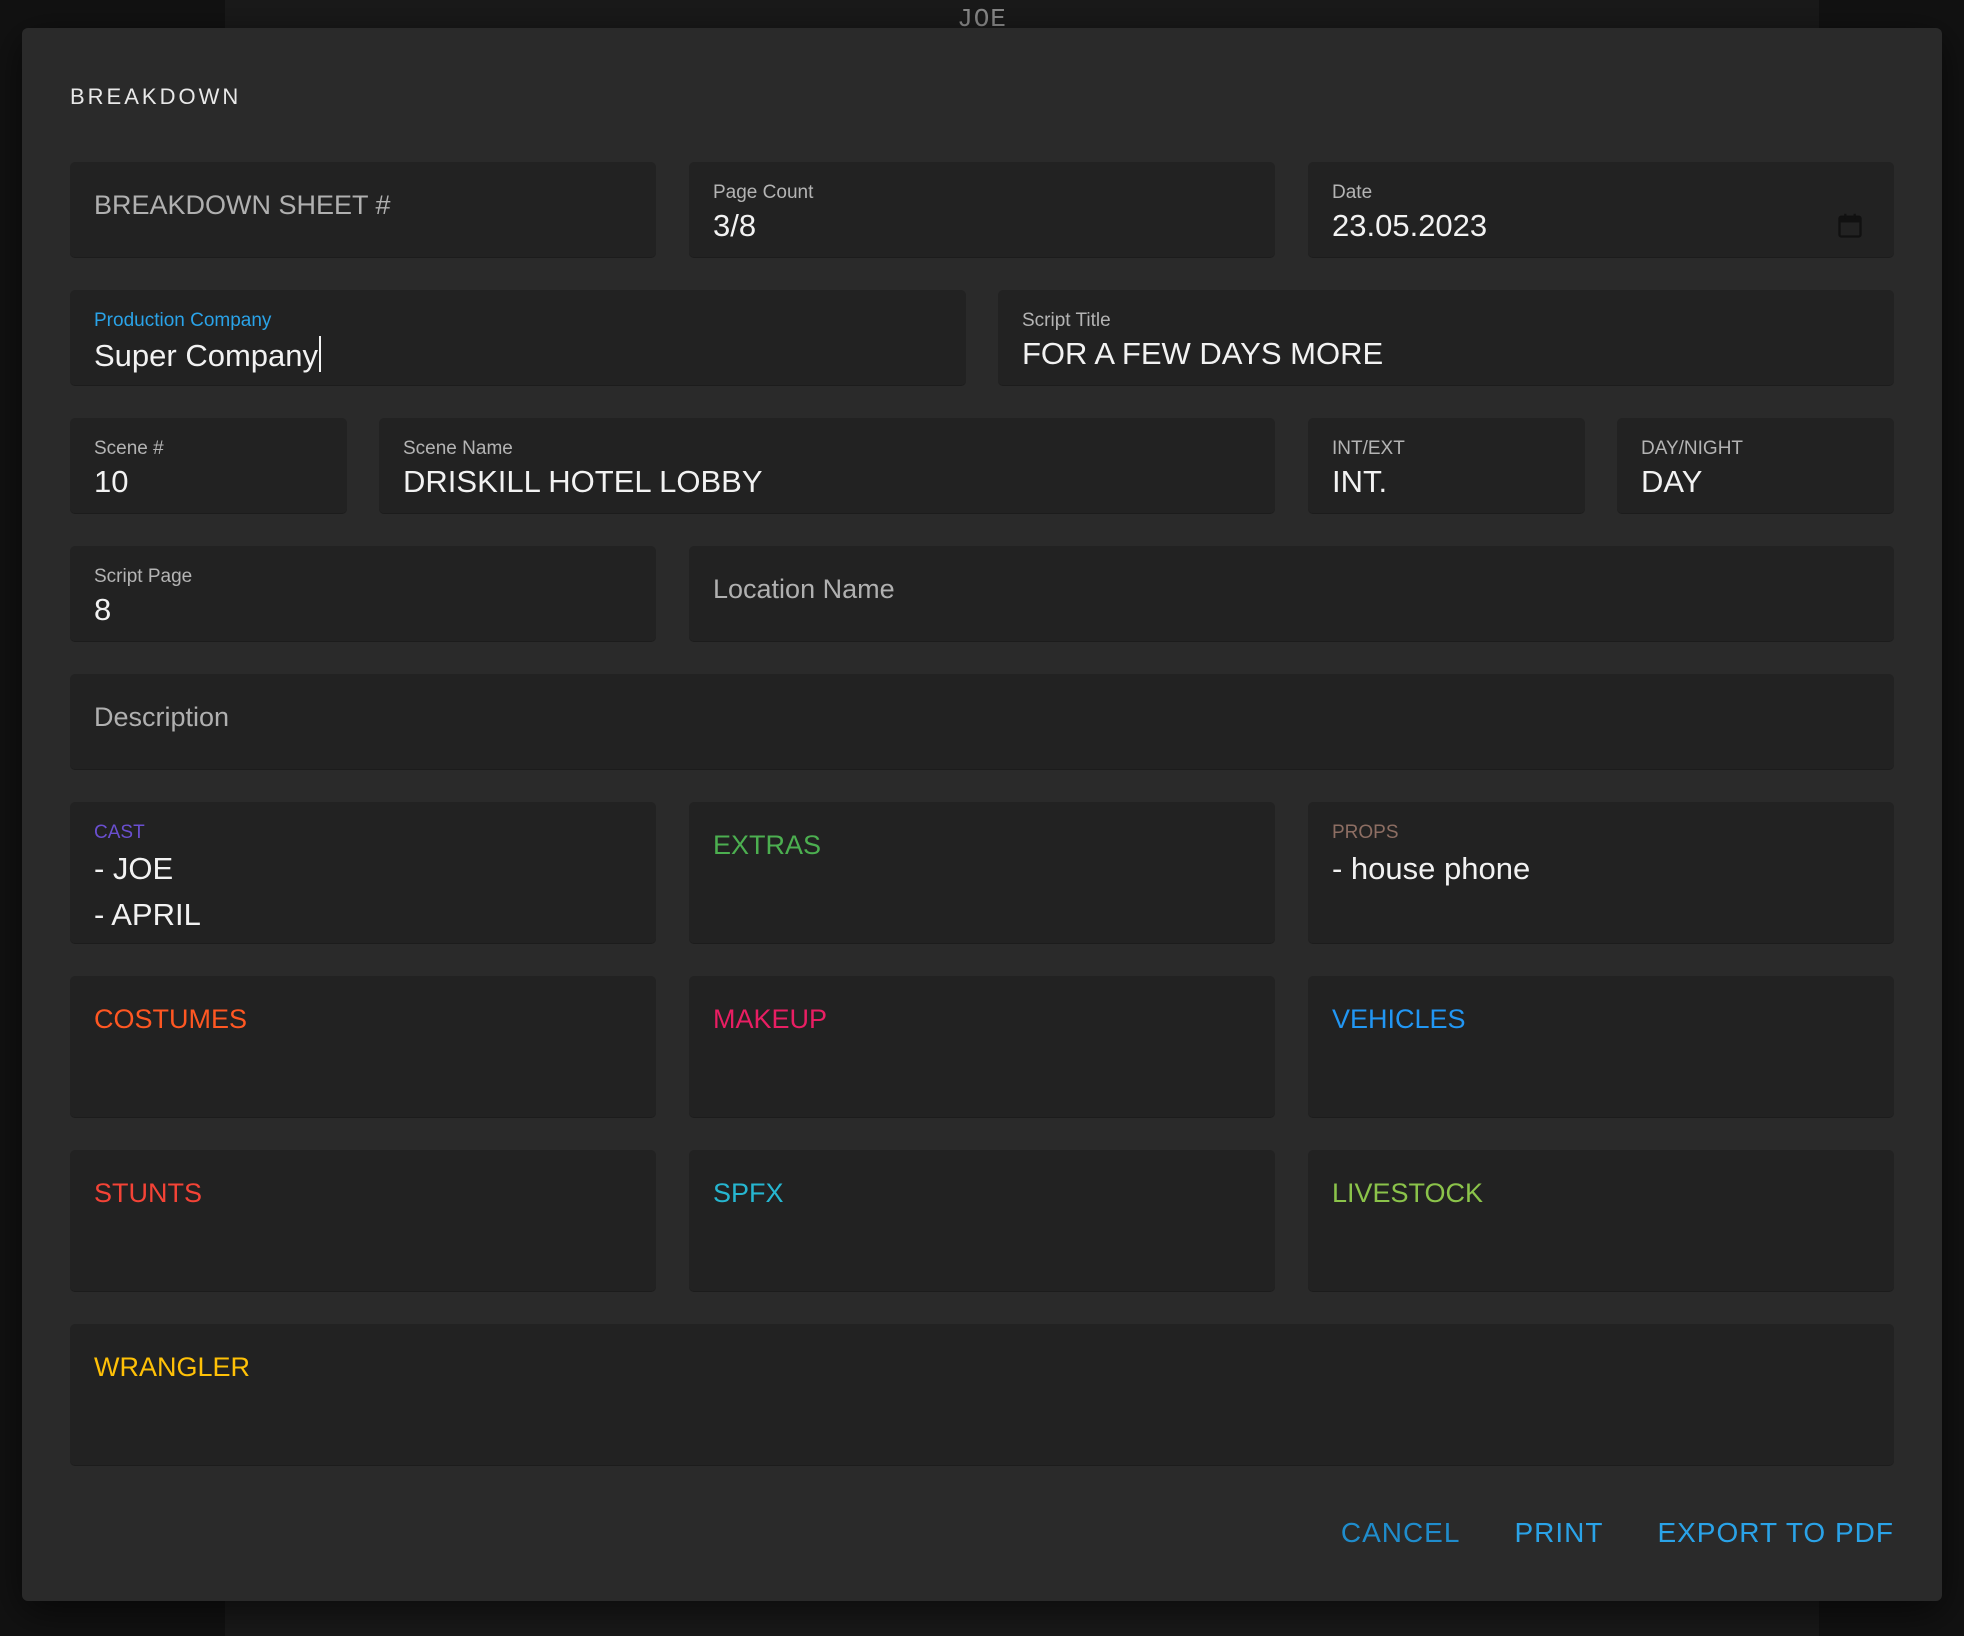 This screenshot has width=1964, height=1636. I want to click on scene-name-value: DRISKILL HOTEL LOBBY, so click(583, 481).